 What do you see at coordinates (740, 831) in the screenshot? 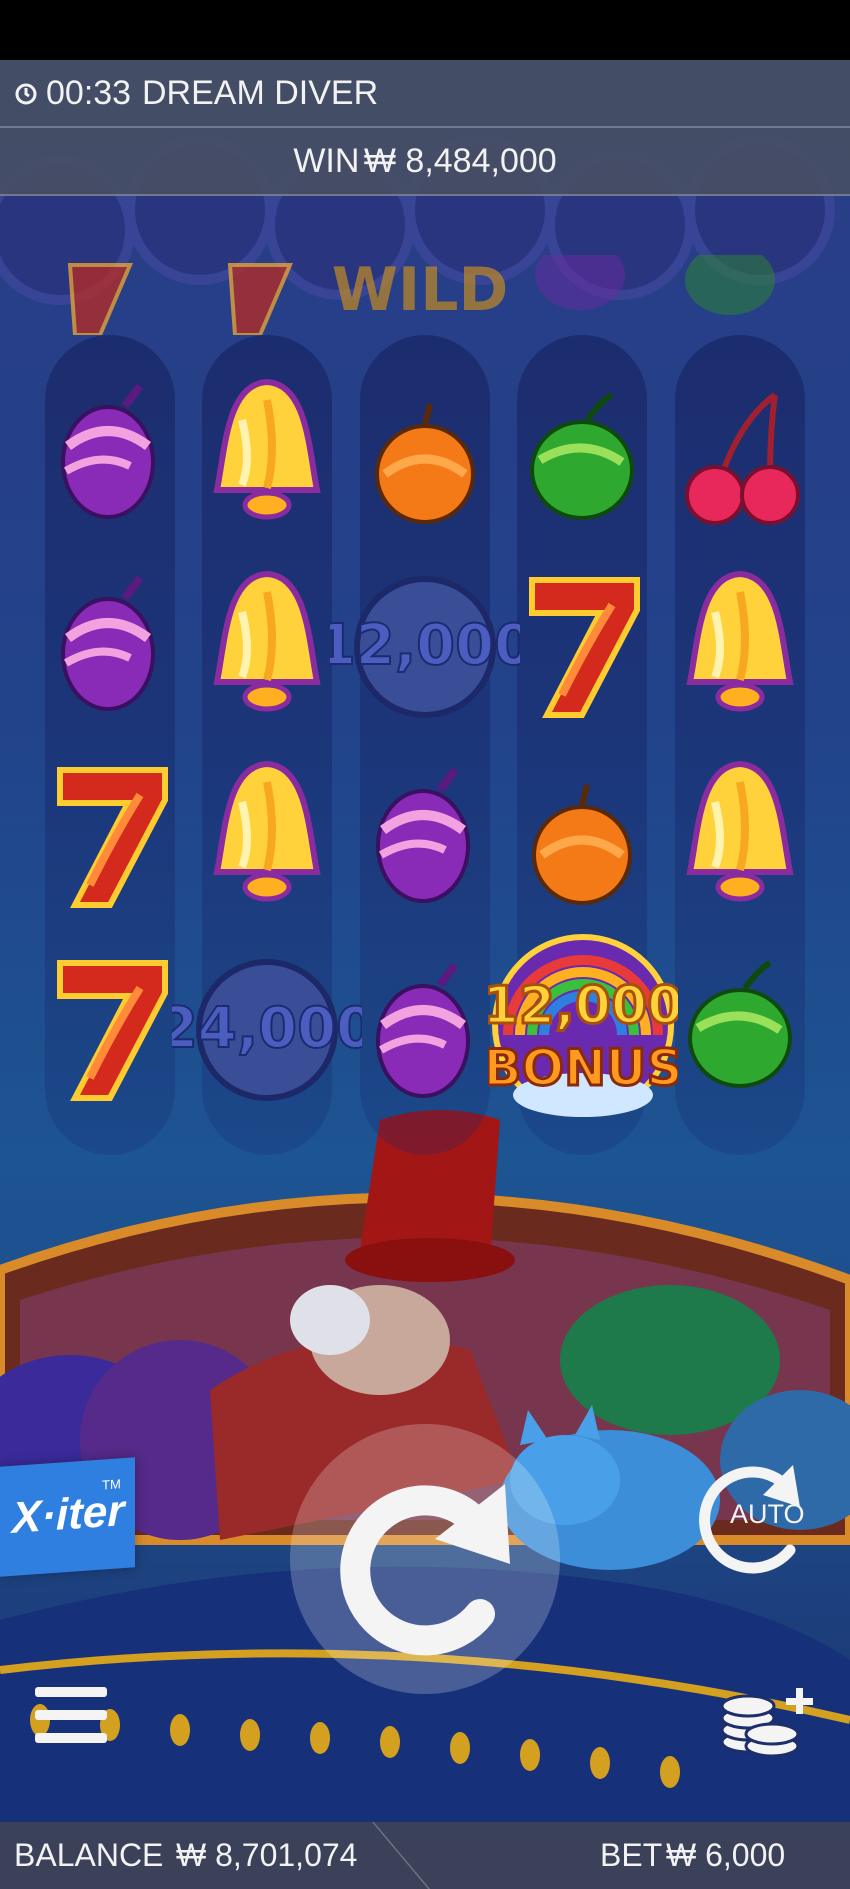
I see `symbol-bell-r3c5` at bounding box center [740, 831].